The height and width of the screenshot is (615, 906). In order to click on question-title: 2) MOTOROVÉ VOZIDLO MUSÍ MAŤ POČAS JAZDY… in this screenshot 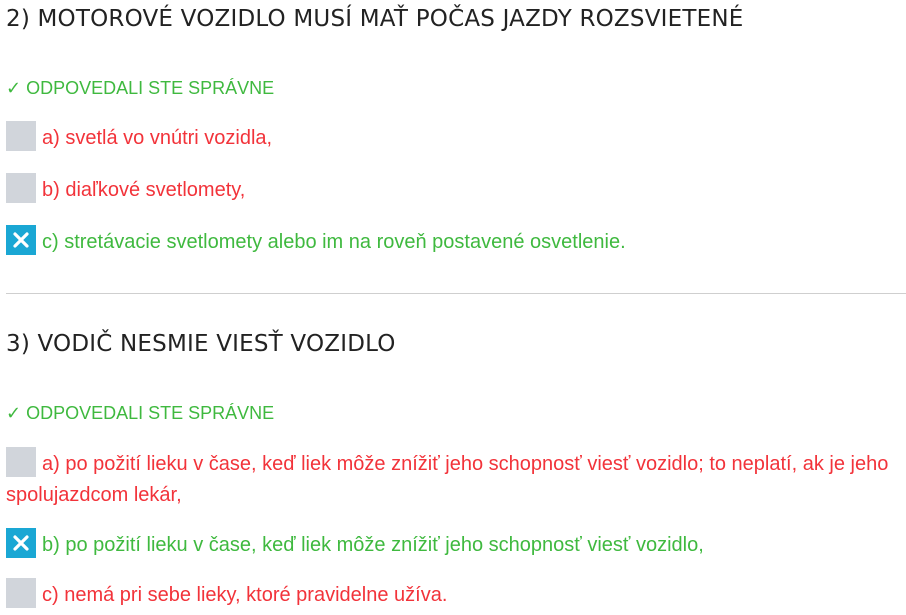, I will do `click(375, 19)`.